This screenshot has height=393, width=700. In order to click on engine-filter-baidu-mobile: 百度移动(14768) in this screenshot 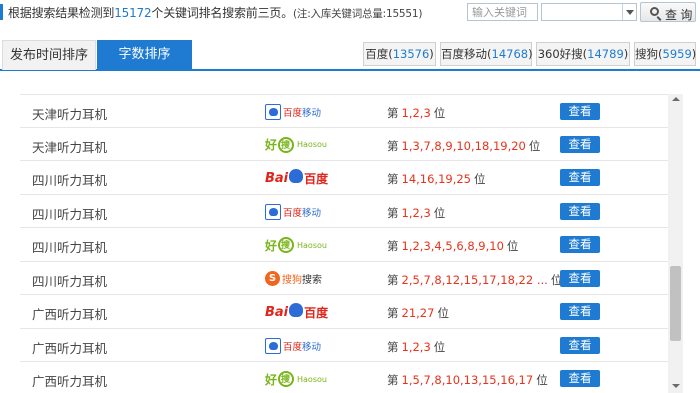, I will do `click(486, 54)`.